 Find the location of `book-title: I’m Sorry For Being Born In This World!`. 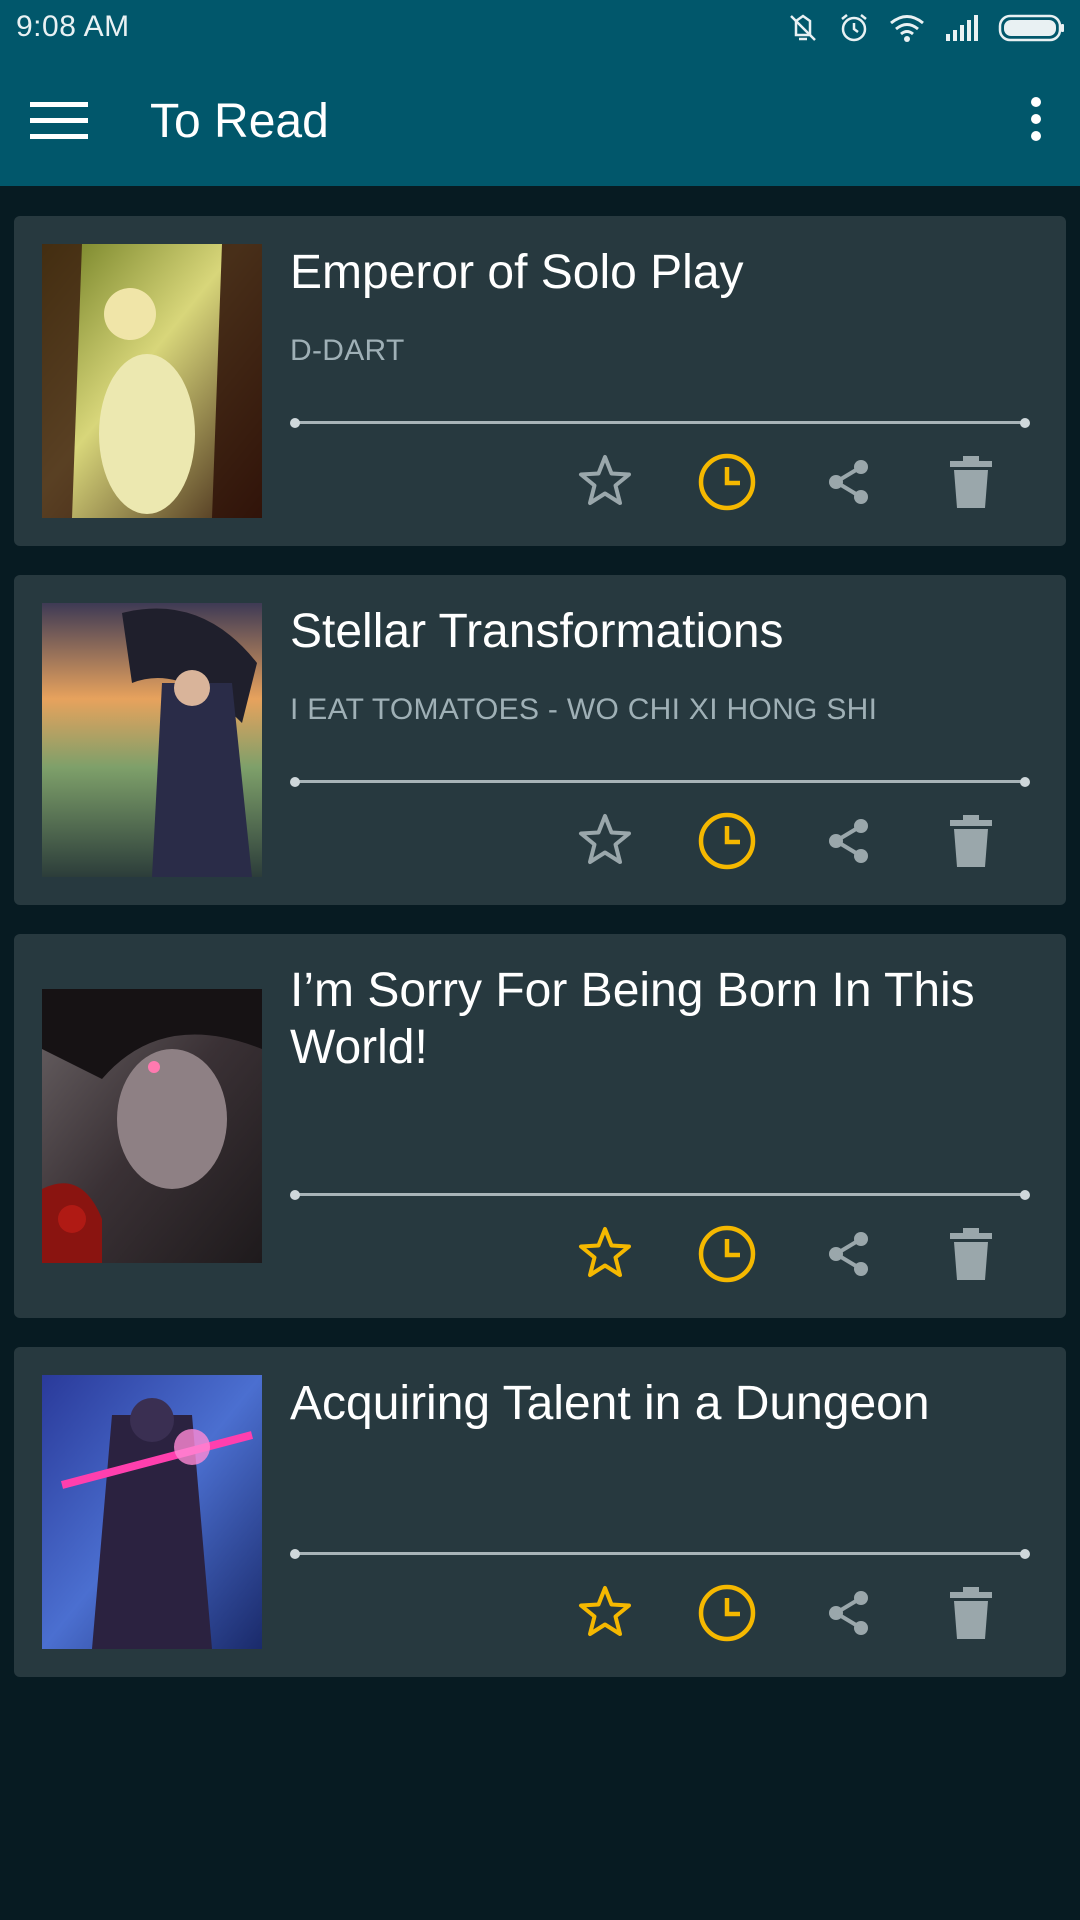

book-title: I’m Sorry For Being Born In This World! is located at coordinates (658, 1019).